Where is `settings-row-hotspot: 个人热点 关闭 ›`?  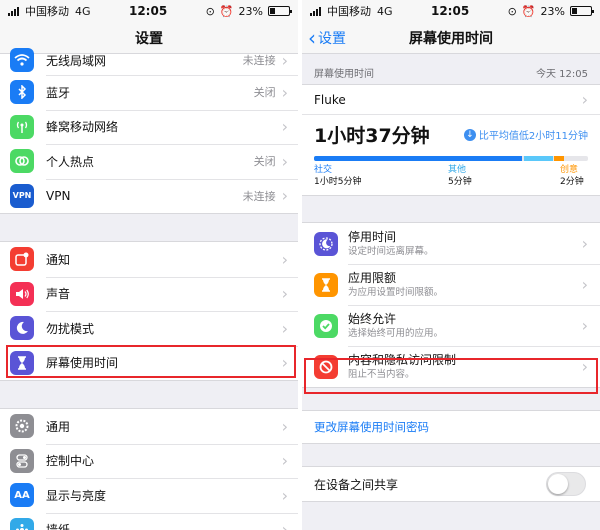 settings-row-hotspot: 个人热点 关闭 › is located at coordinates (149, 161).